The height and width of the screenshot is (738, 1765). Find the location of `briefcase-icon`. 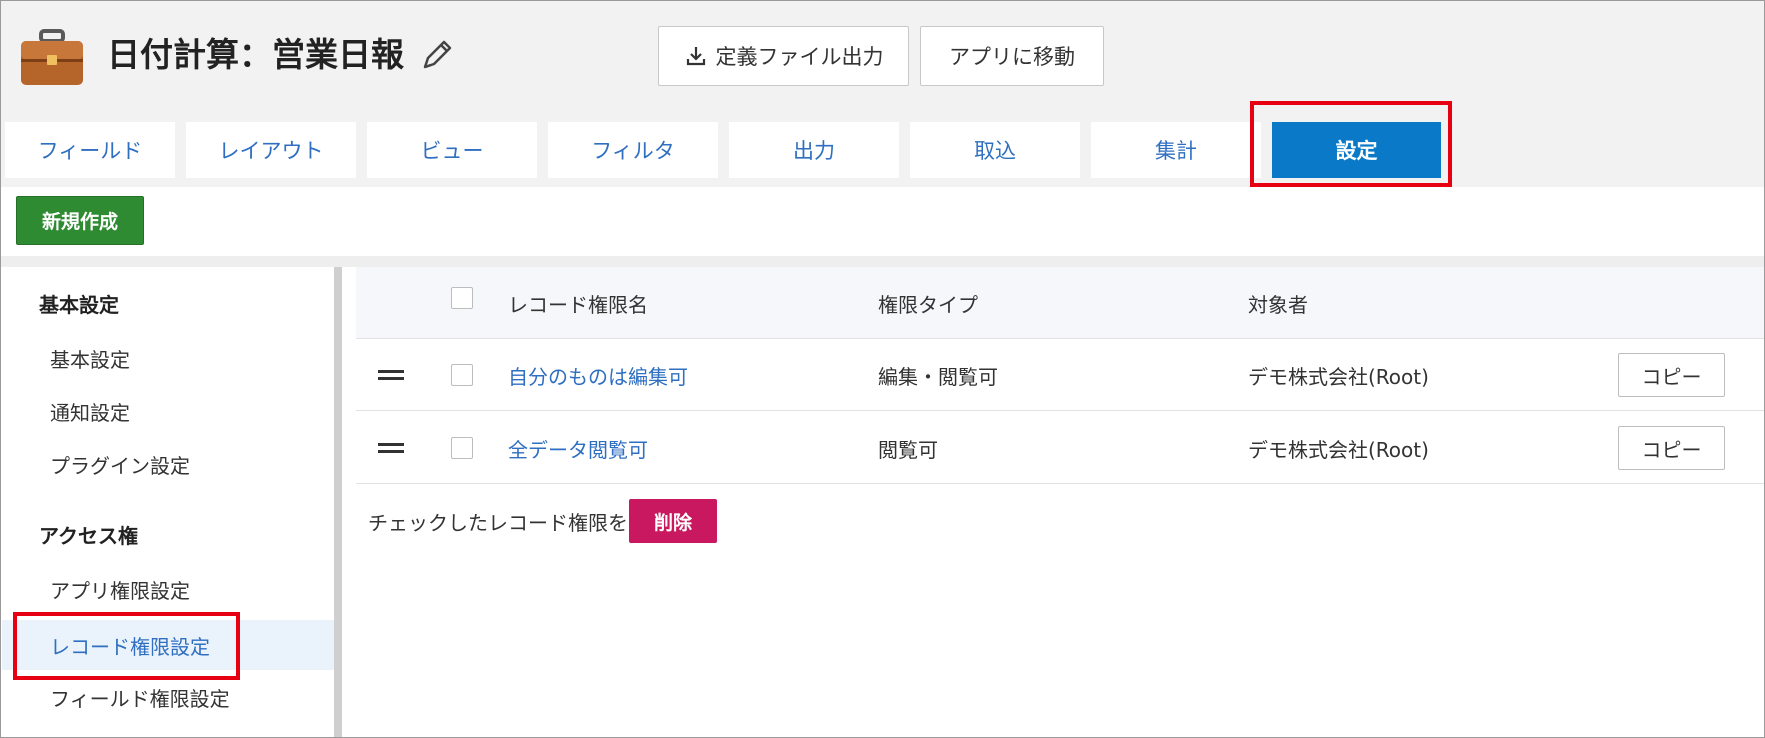

briefcase-icon is located at coordinates (52, 57).